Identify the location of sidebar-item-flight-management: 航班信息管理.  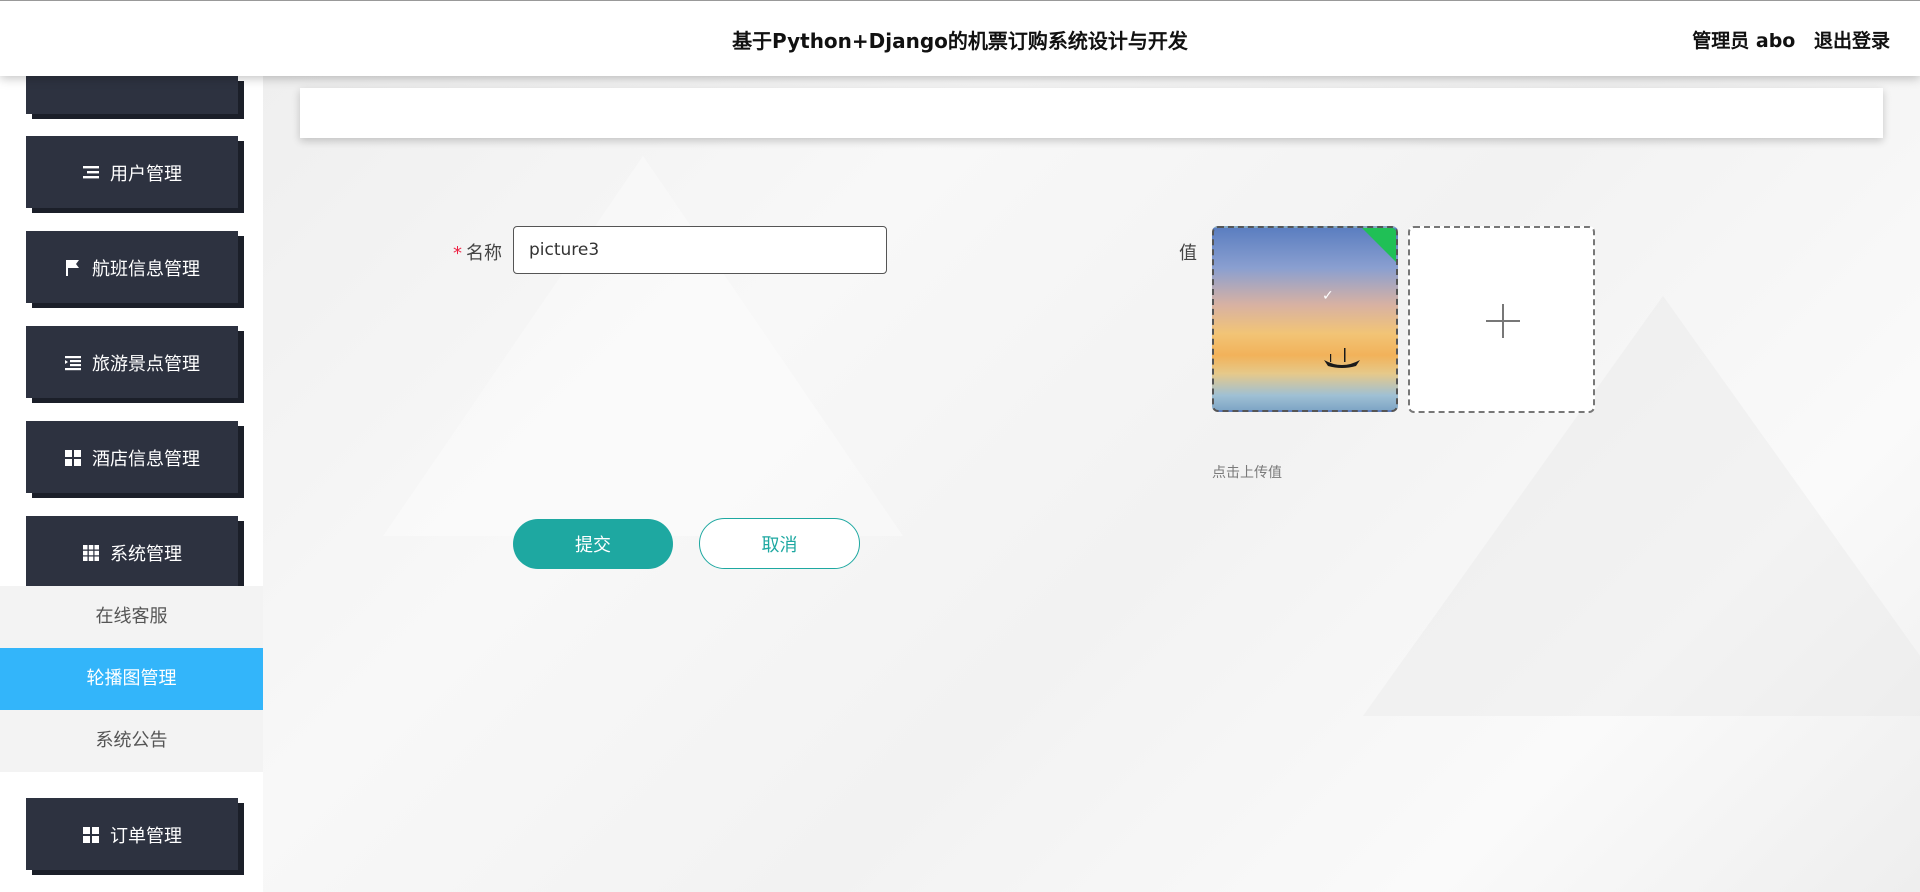
(132, 267).